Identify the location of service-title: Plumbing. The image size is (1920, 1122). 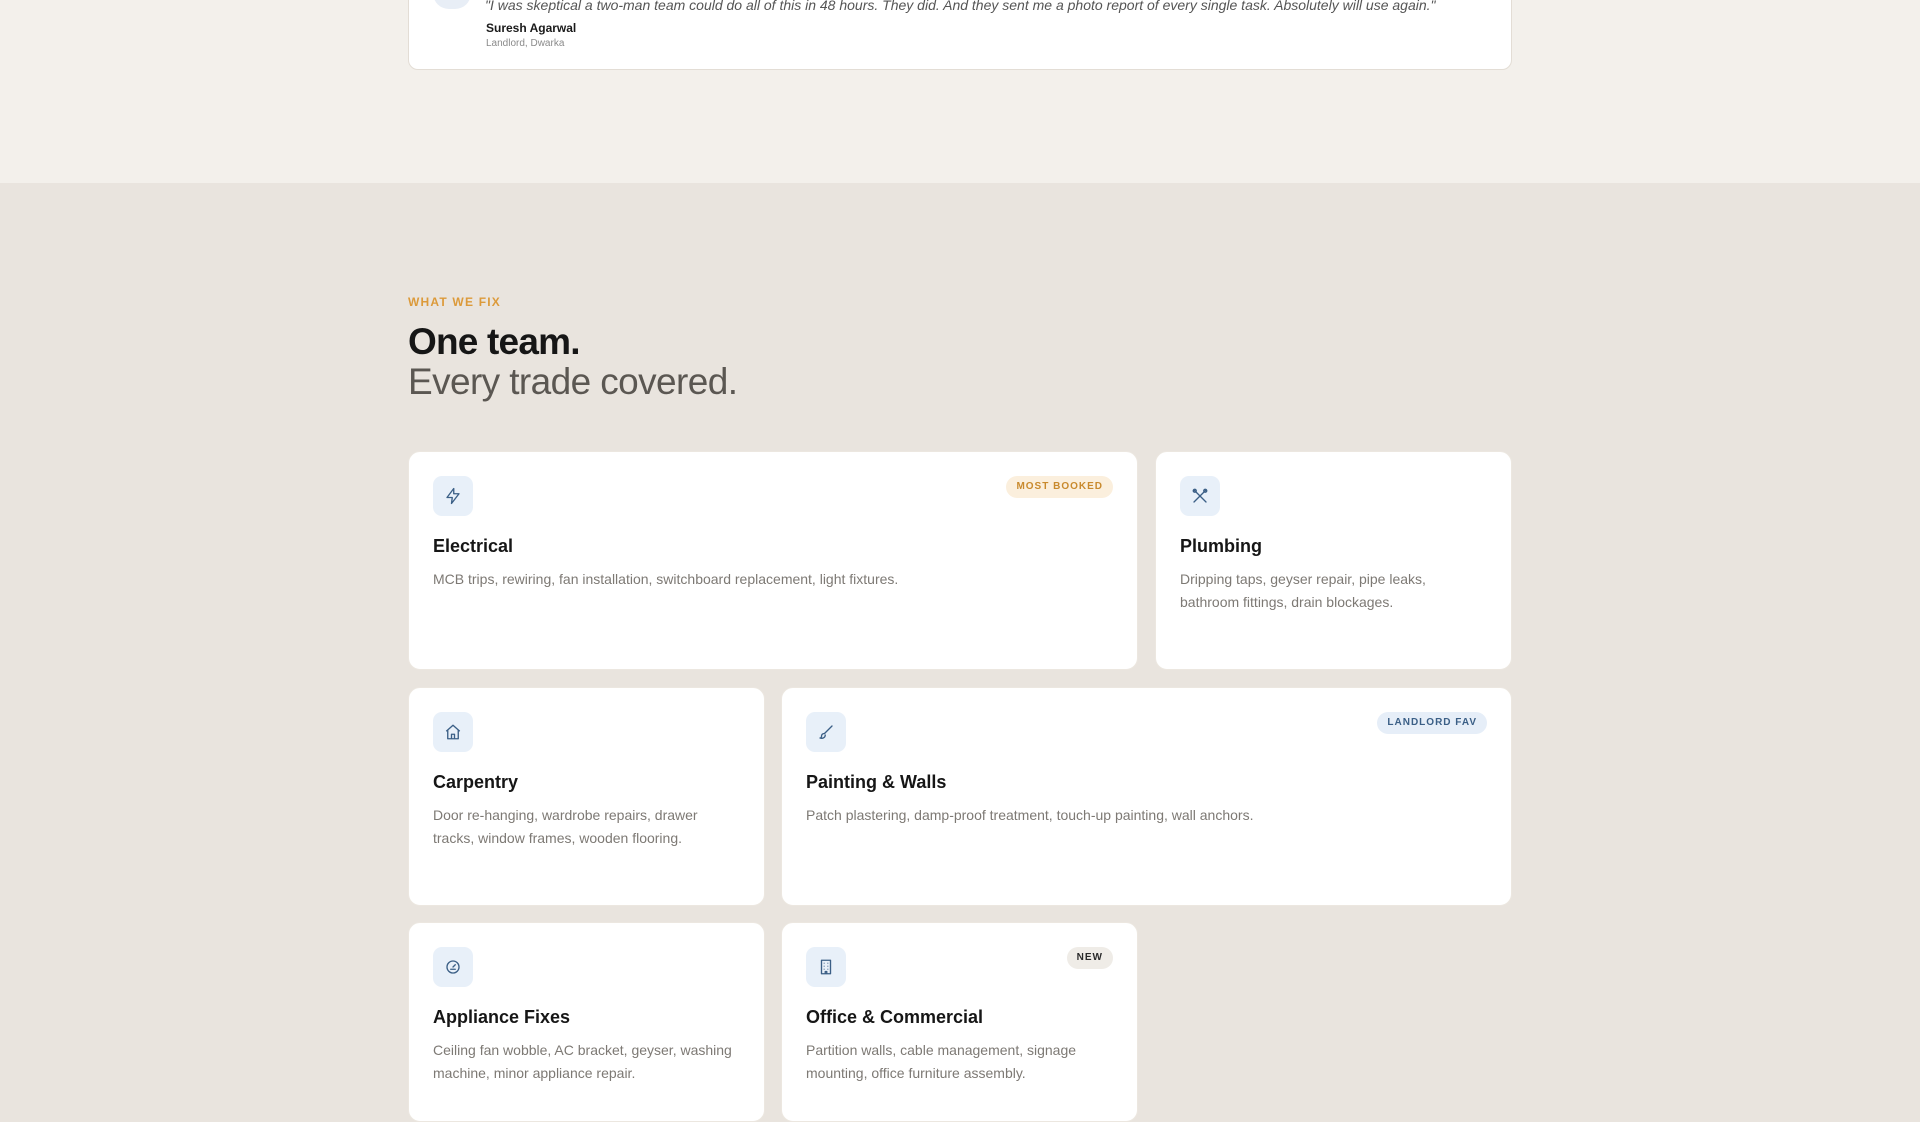
(1221, 546).